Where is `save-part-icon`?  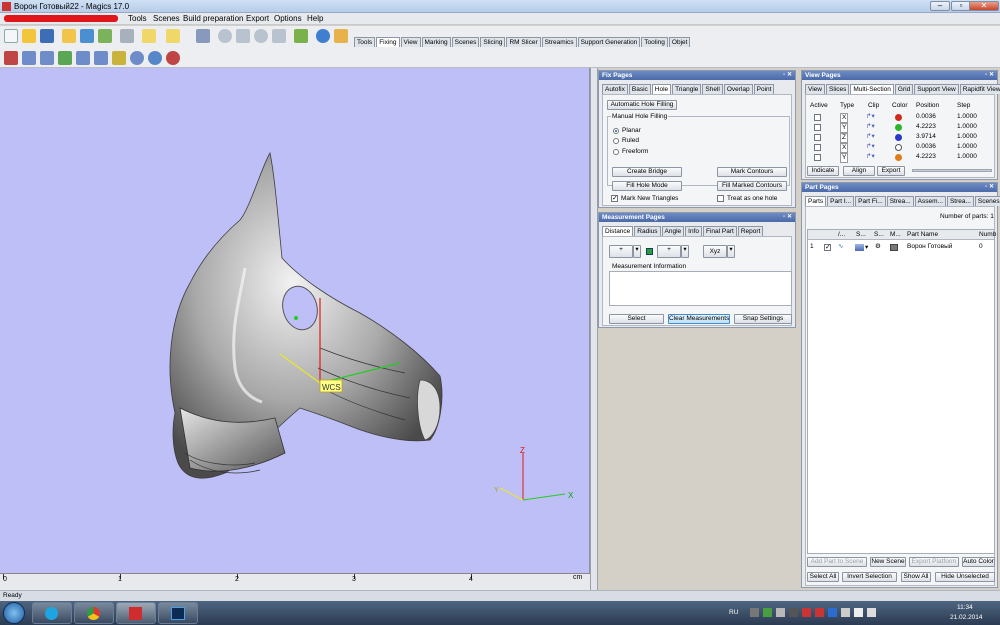
save-part-icon is located at coordinates (87, 36).